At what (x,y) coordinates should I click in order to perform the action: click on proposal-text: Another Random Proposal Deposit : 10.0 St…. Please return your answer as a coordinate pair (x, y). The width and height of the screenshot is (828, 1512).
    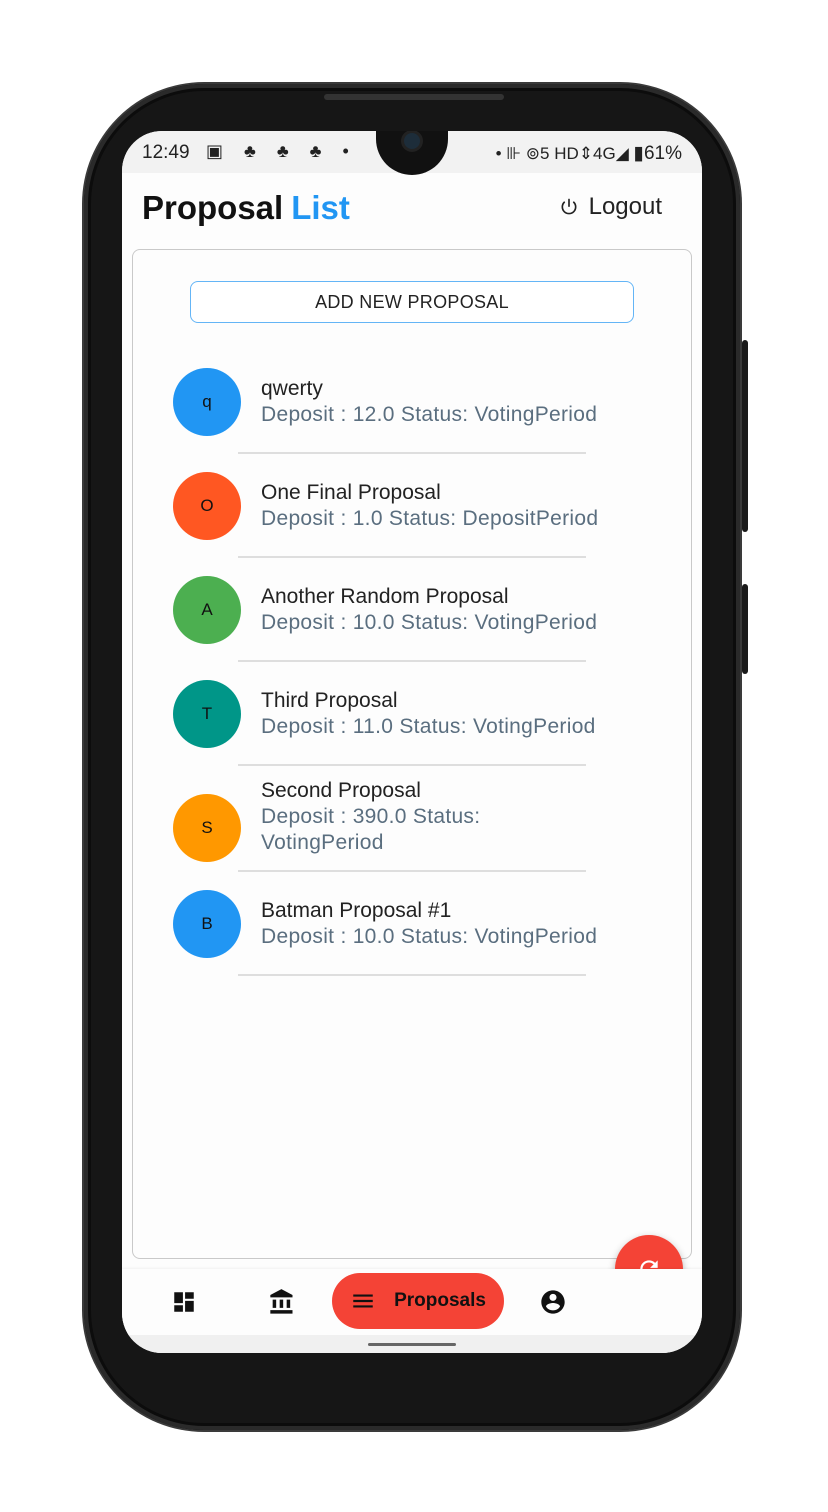
    Looking at the image, I should click on (466, 610).